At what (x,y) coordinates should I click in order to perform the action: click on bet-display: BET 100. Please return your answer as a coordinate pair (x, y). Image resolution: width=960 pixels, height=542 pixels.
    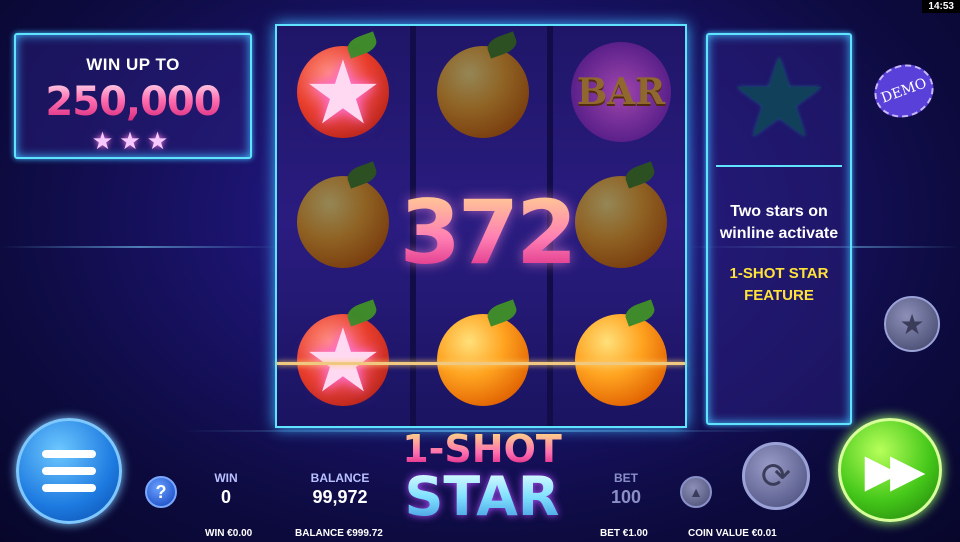
    Looking at the image, I should click on (626, 489).